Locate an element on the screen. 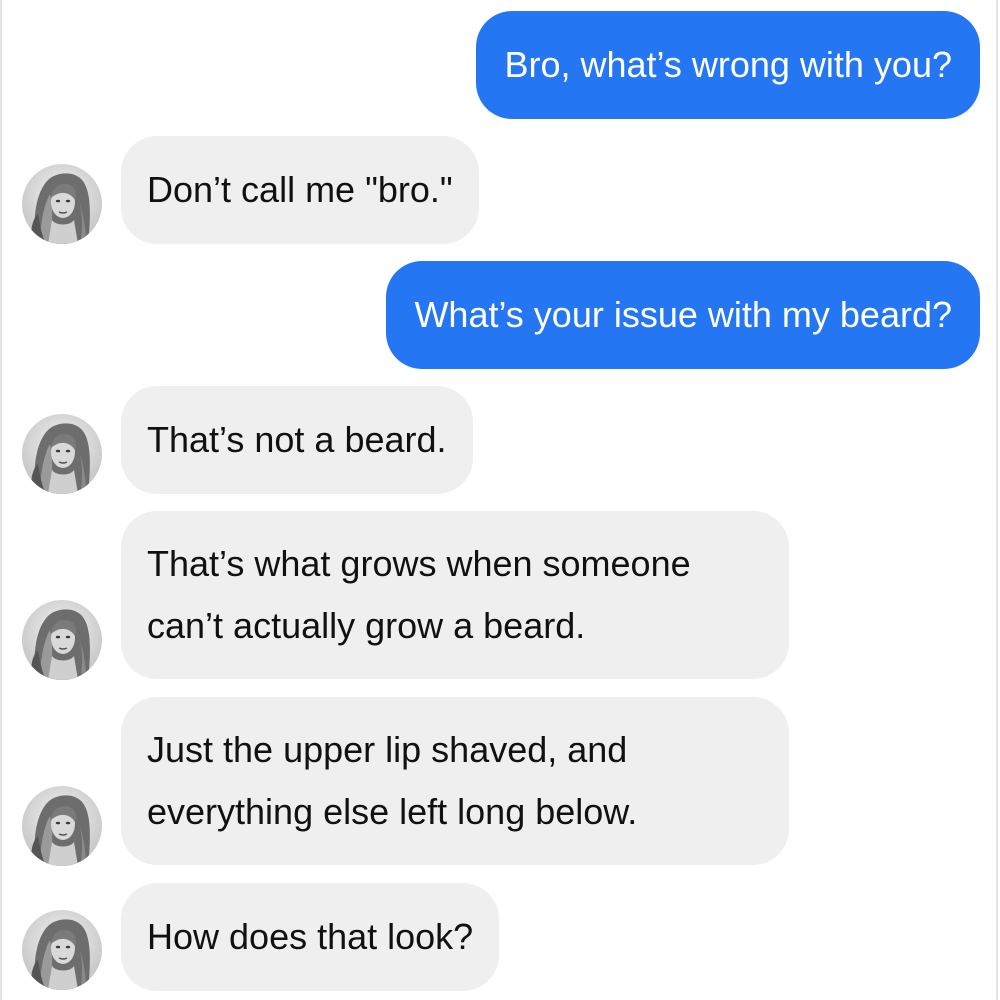  message-text: What’s your issue with my beard? is located at coordinates (683, 314).